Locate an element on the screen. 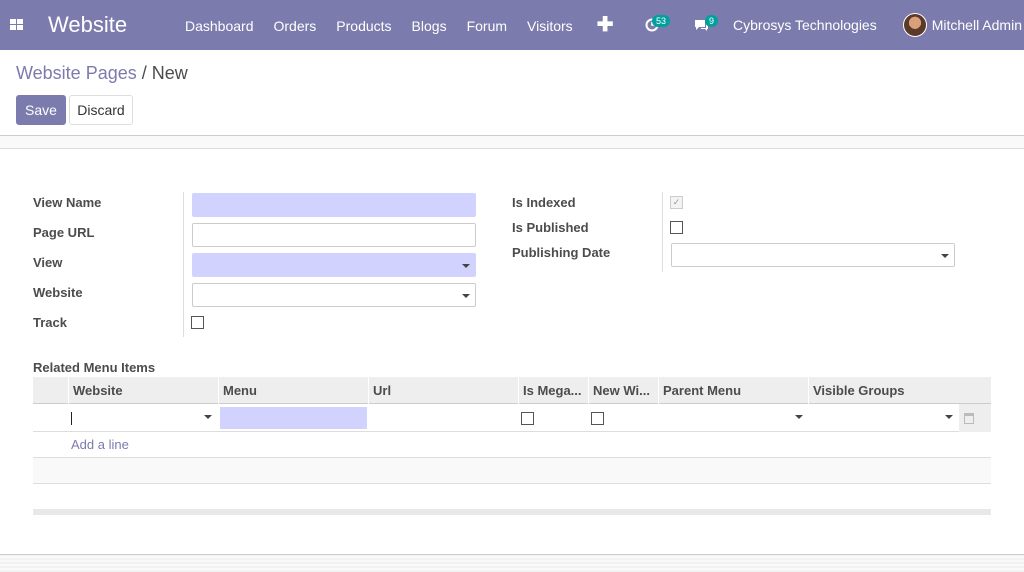 The image size is (1024, 572). activity-menu: 53 is located at coordinates (653, 25).